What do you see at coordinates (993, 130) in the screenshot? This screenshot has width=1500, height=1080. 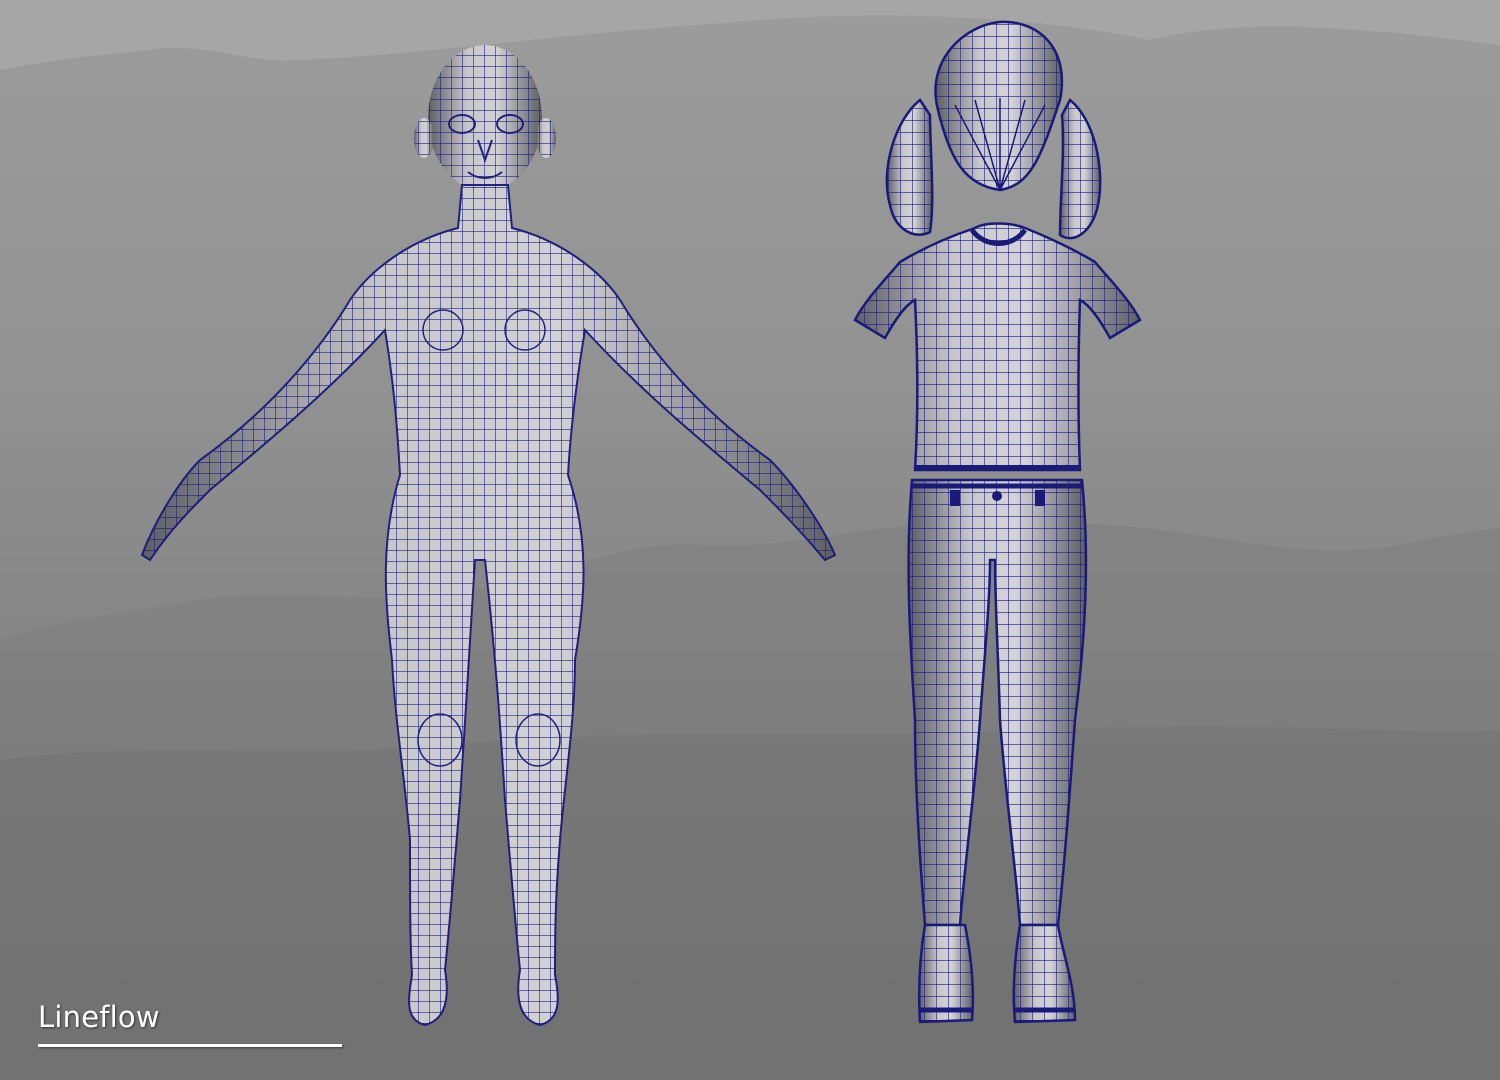 I see `hair-mesh` at bounding box center [993, 130].